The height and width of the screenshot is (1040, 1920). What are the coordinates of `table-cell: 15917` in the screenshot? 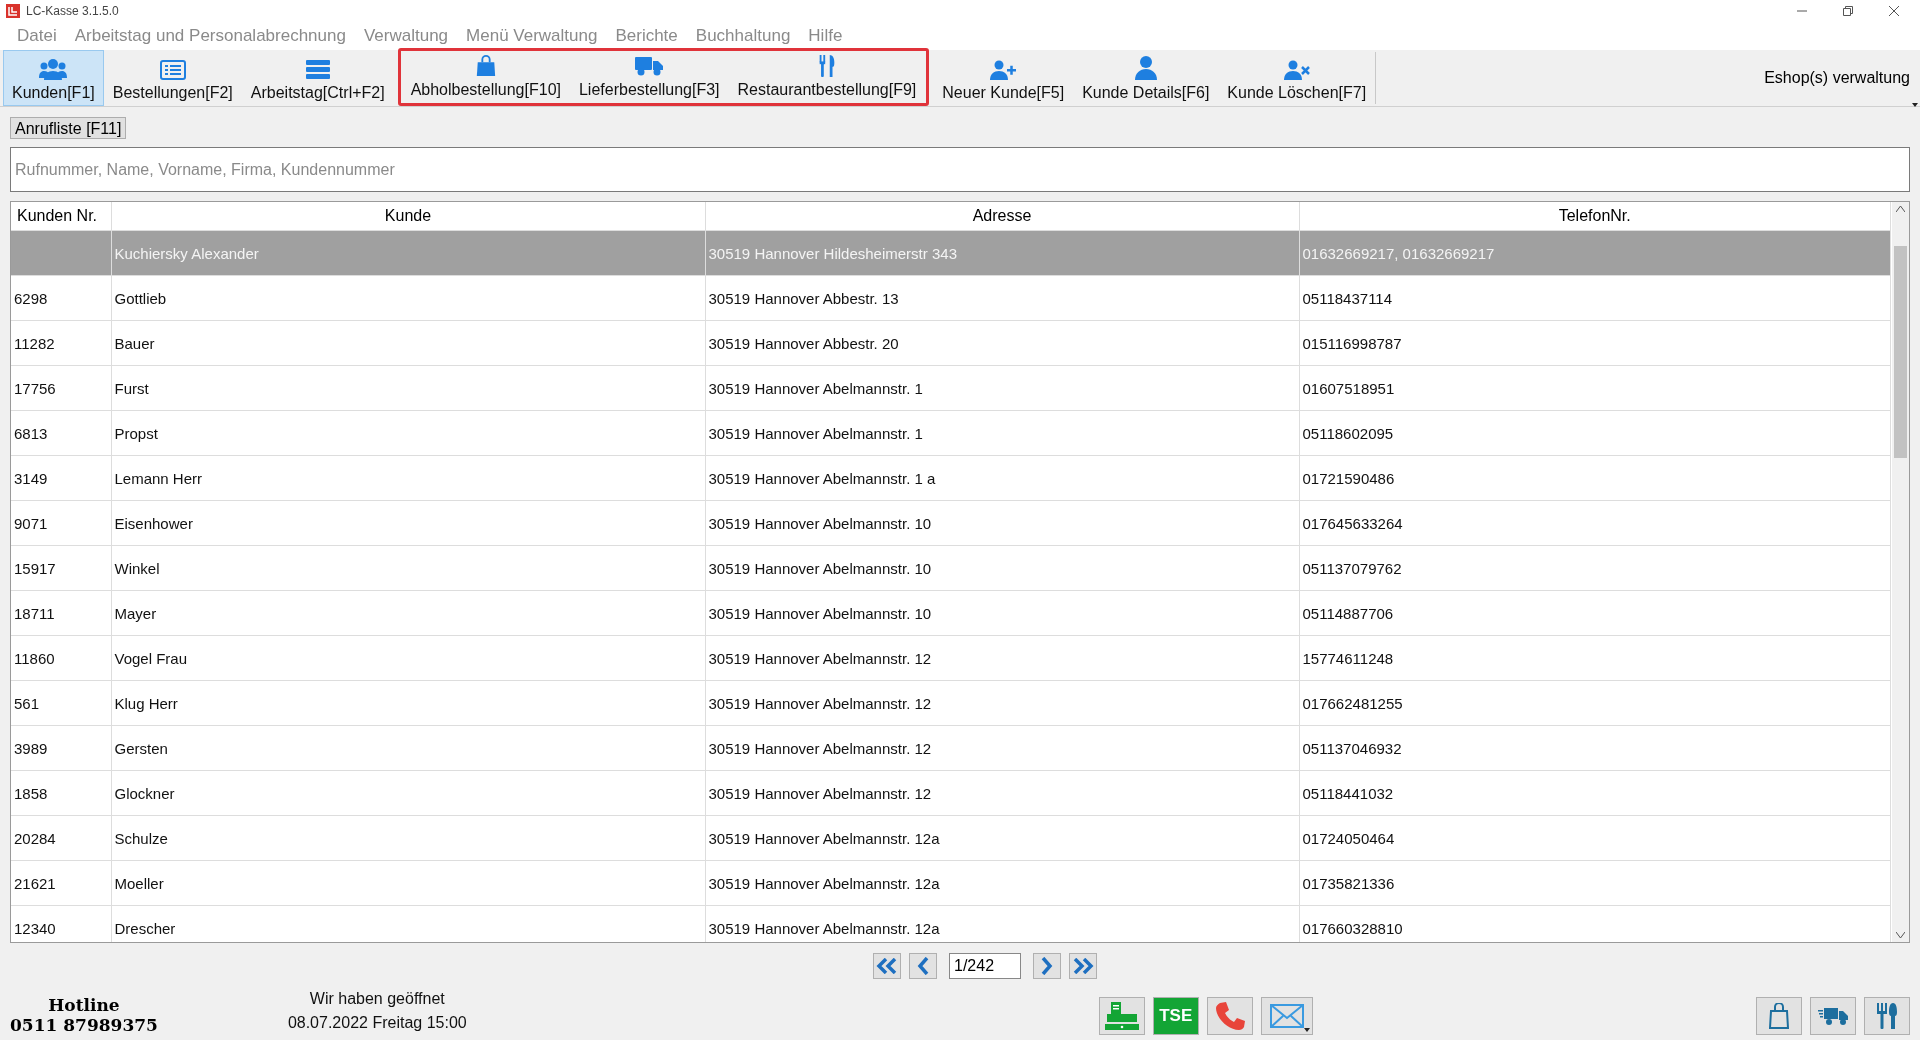 It's located at (61, 568).